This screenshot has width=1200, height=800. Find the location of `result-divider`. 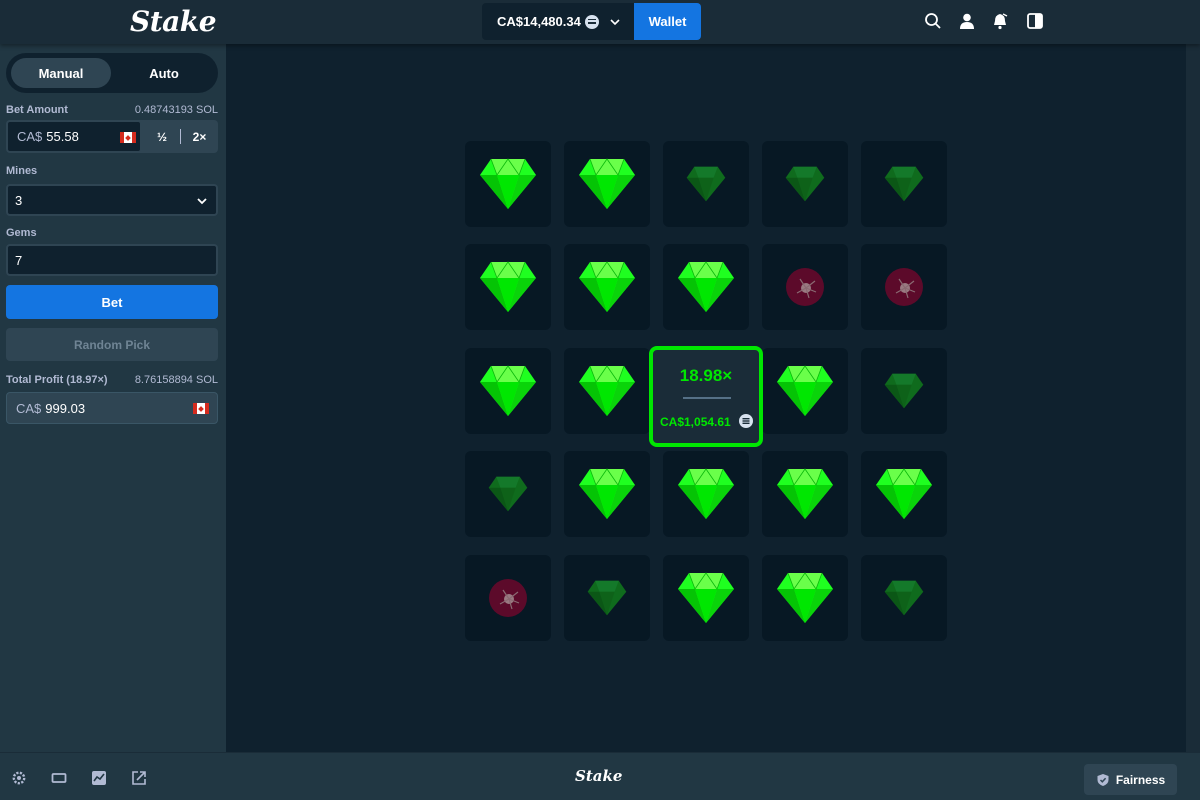

result-divider is located at coordinates (707, 398).